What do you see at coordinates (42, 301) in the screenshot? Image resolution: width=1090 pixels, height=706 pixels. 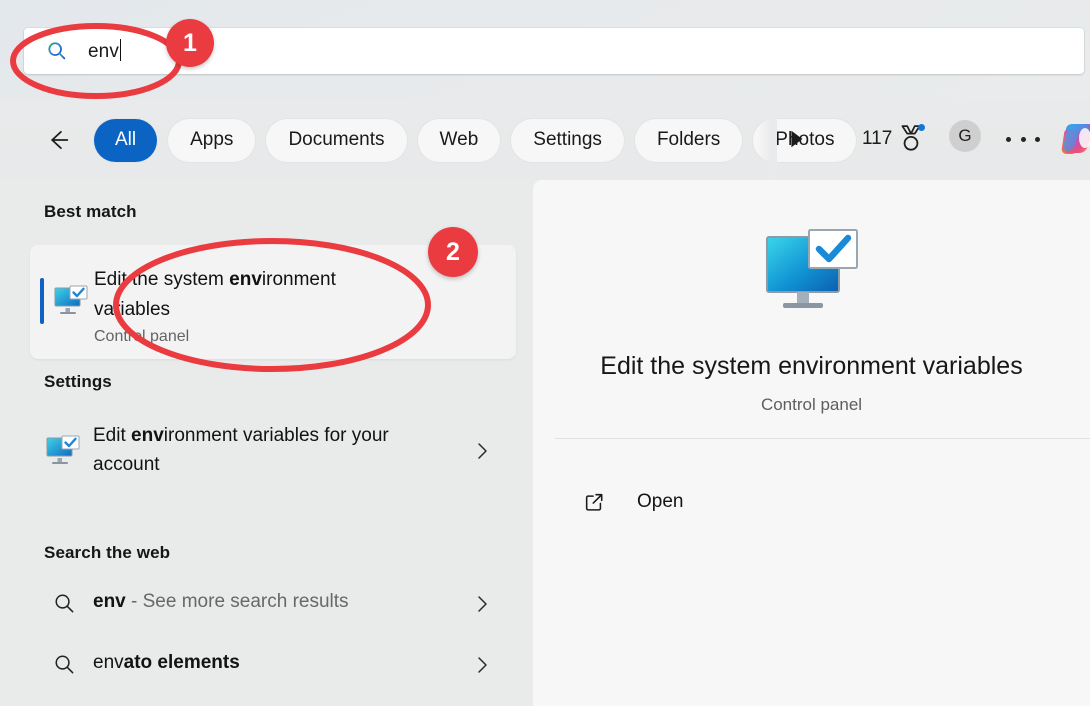 I see `selection-indicator` at bounding box center [42, 301].